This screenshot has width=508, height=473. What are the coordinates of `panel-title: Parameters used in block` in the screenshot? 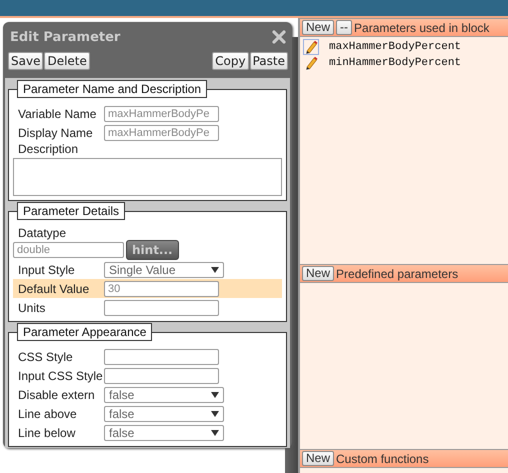 It's located at (422, 27).